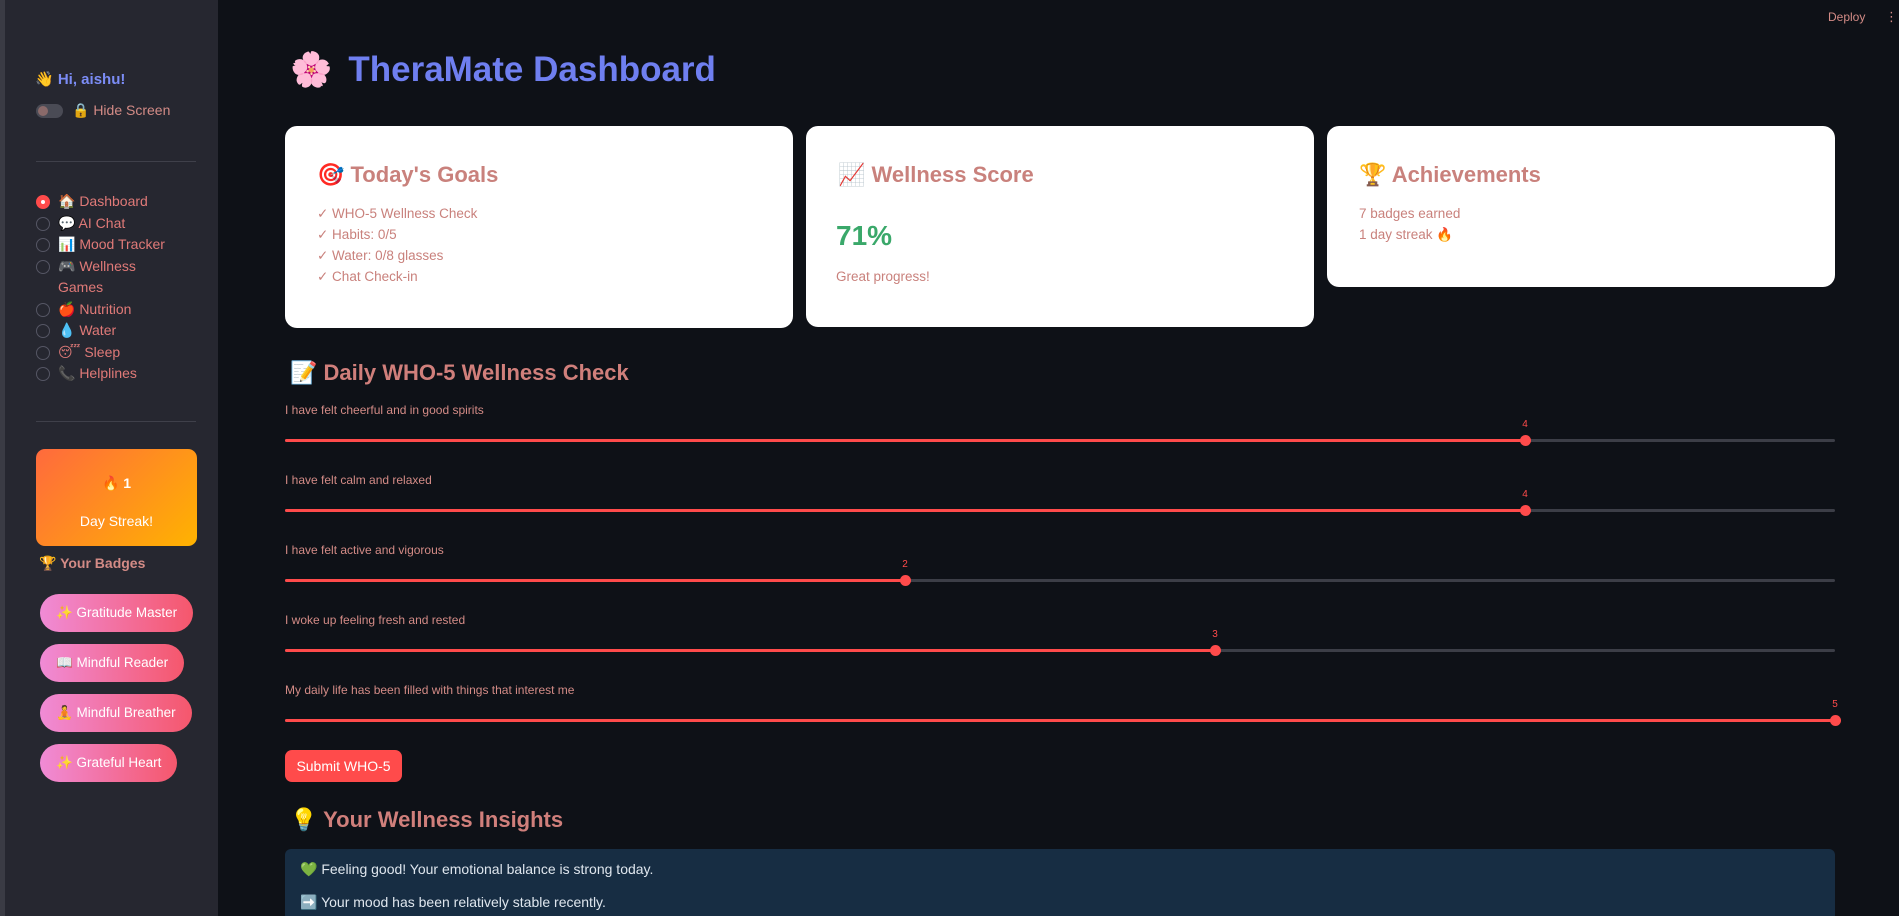  Describe the element at coordinates (375, 620) in the screenshot. I see `who5-question-label: I woke up feeling fresh and rested` at that location.